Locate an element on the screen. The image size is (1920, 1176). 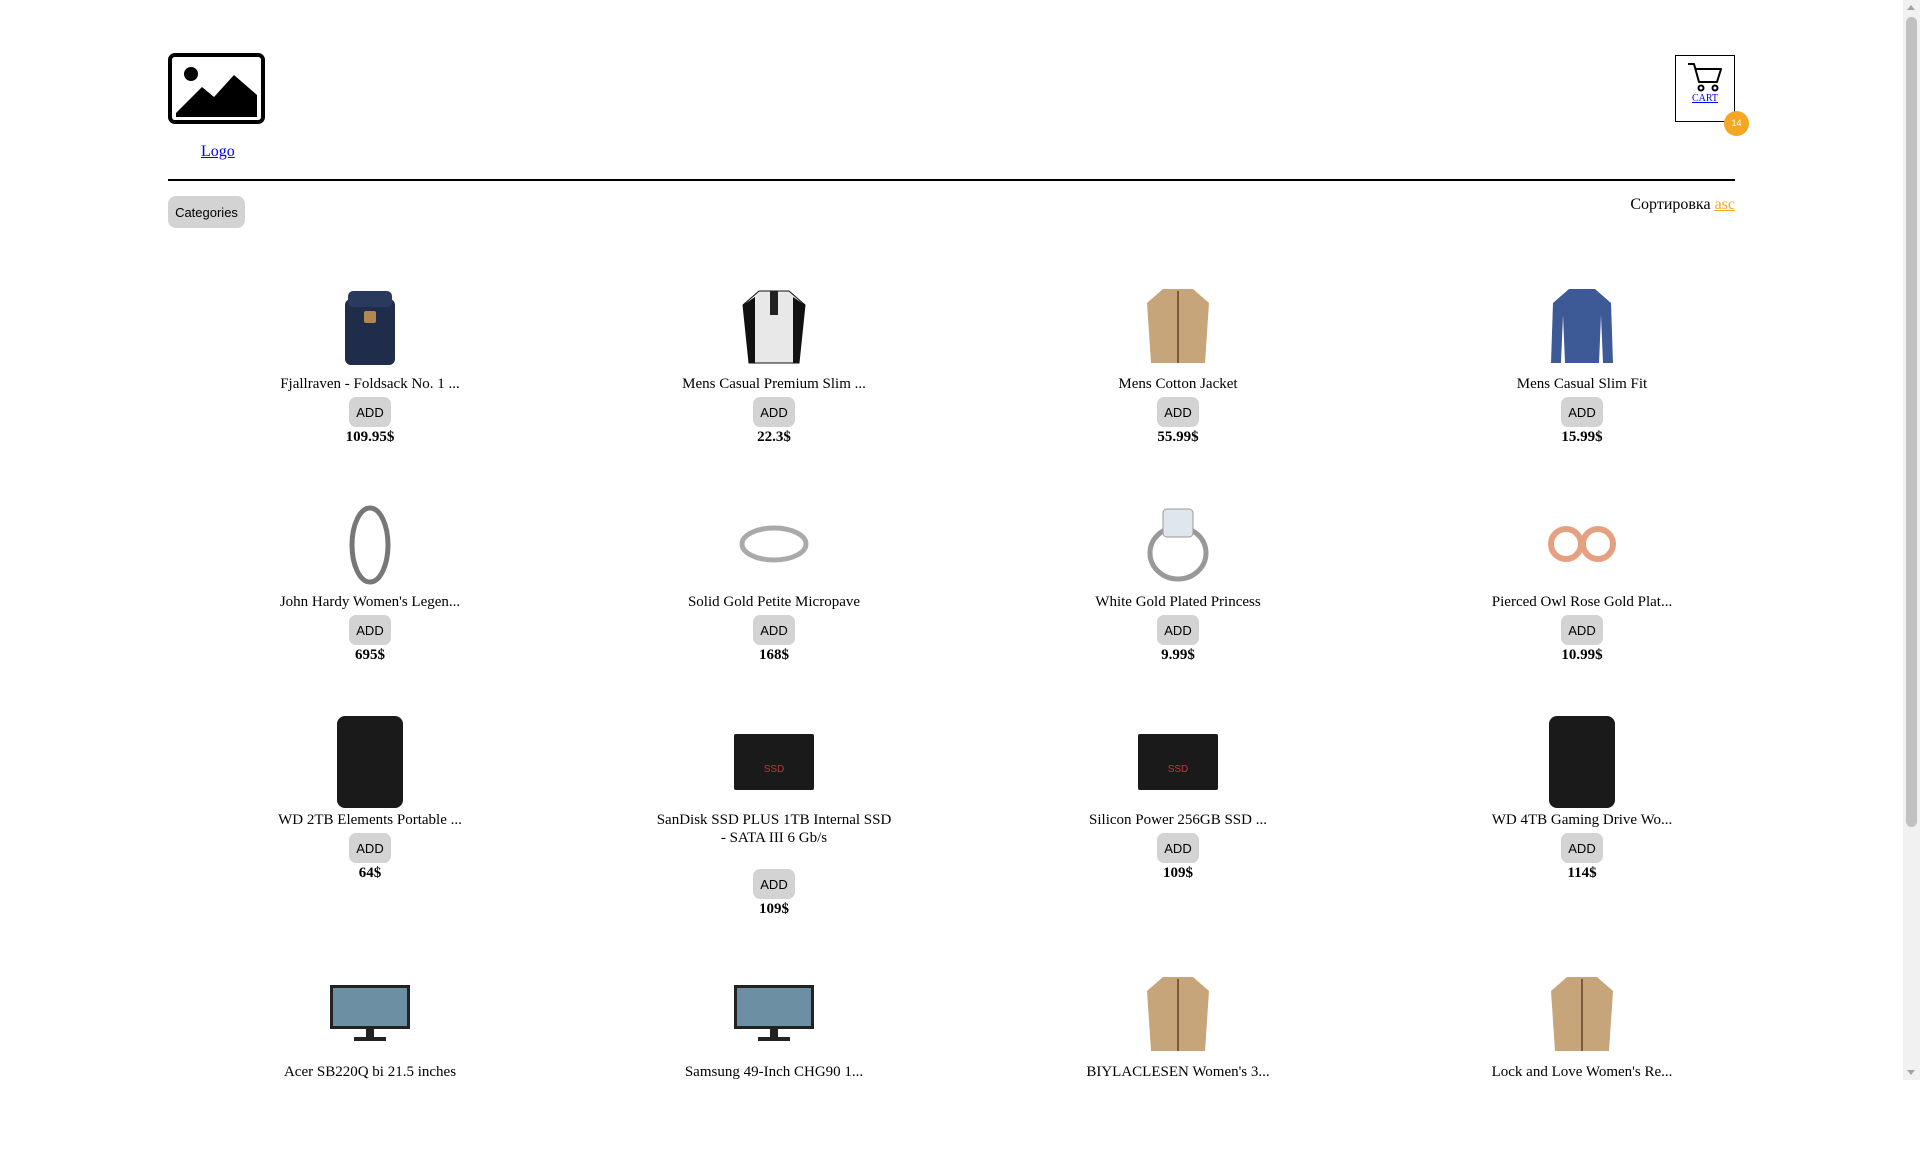
earrings-image is located at coordinates (1582, 544).